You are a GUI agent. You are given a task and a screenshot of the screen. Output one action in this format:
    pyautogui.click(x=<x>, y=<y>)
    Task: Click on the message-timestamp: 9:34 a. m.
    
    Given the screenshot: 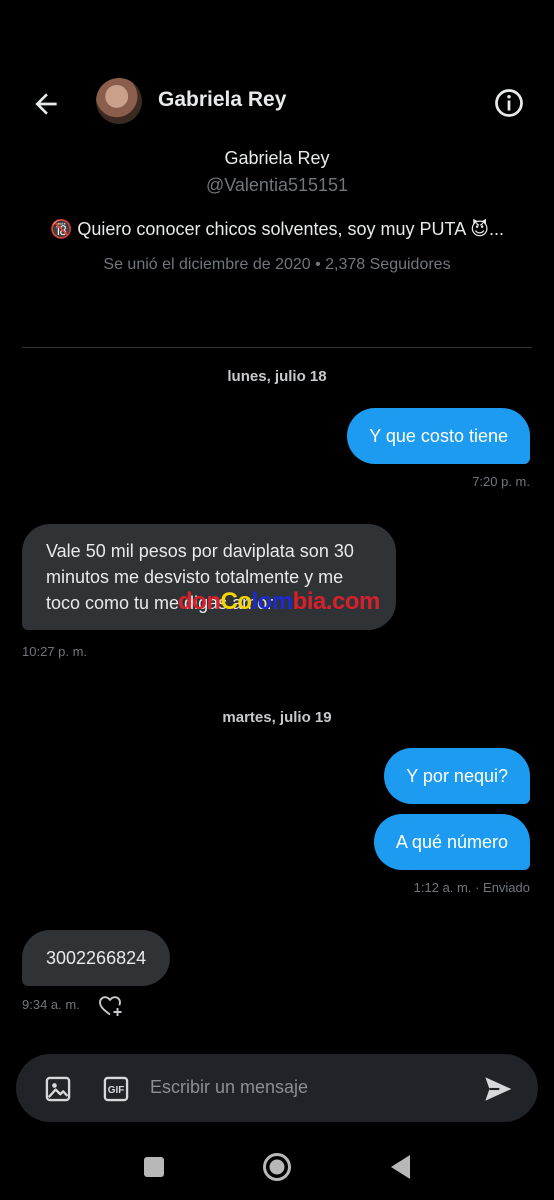 What is the action you would take?
    pyautogui.click(x=51, y=1004)
    